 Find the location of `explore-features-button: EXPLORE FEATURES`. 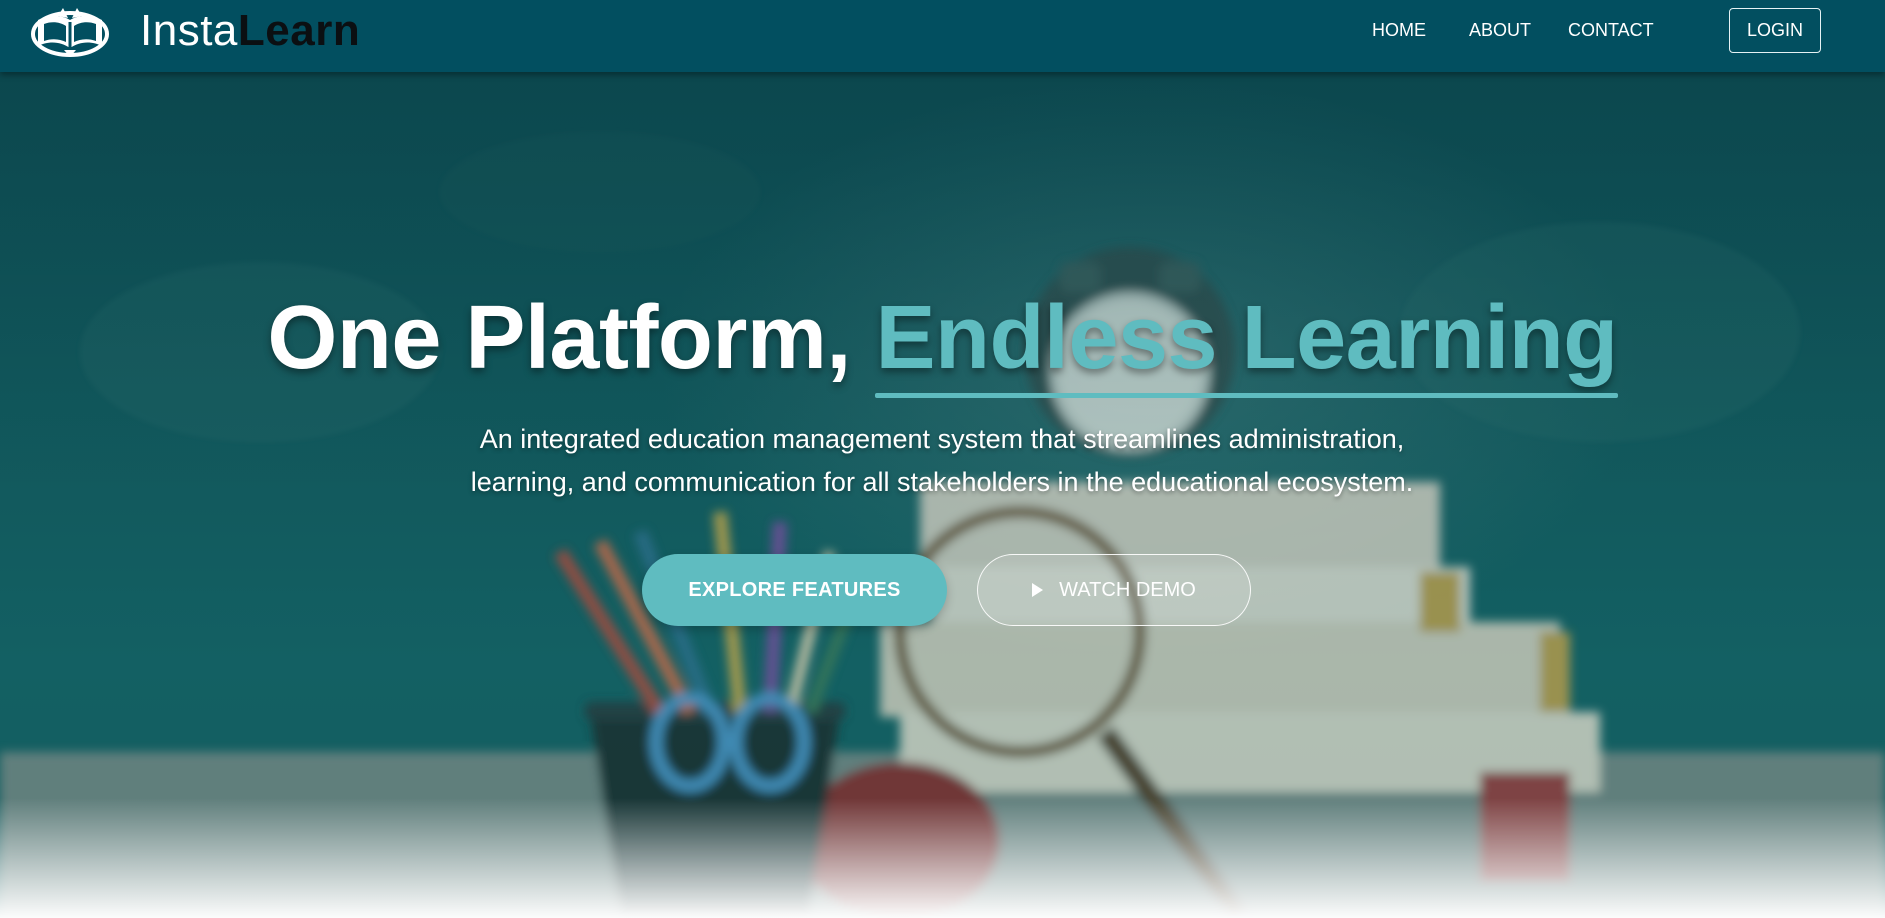

explore-features-button: EXPLORE FEATURES is located at coordinates (794, 590).